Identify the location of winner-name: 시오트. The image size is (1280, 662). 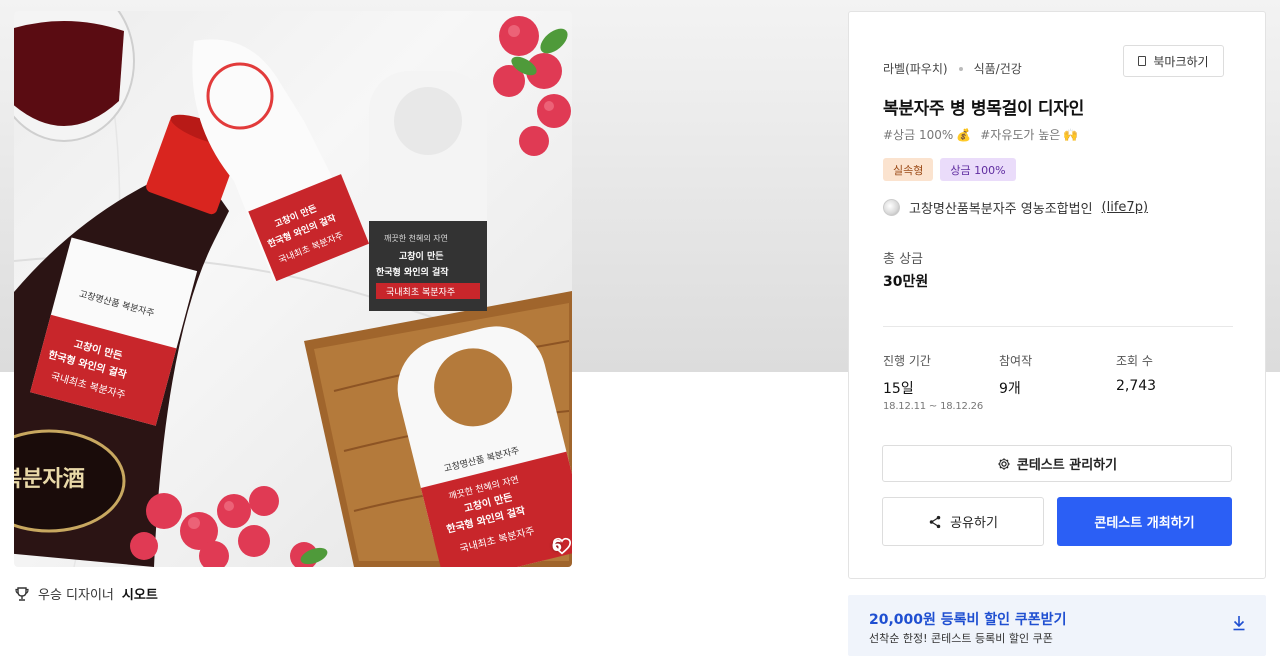
(140, 593).